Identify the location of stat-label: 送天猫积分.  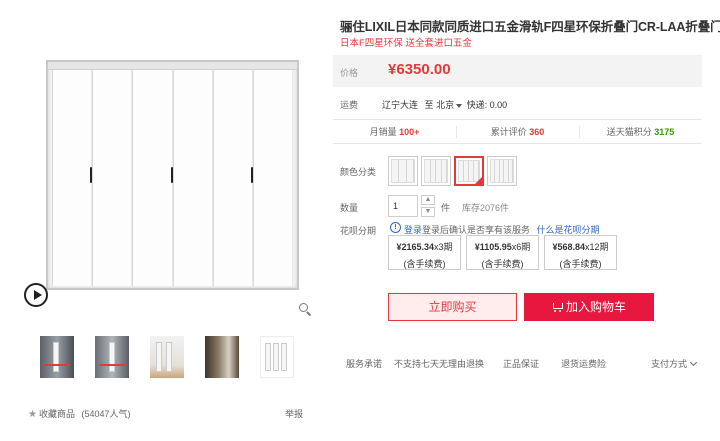
(629, 132).